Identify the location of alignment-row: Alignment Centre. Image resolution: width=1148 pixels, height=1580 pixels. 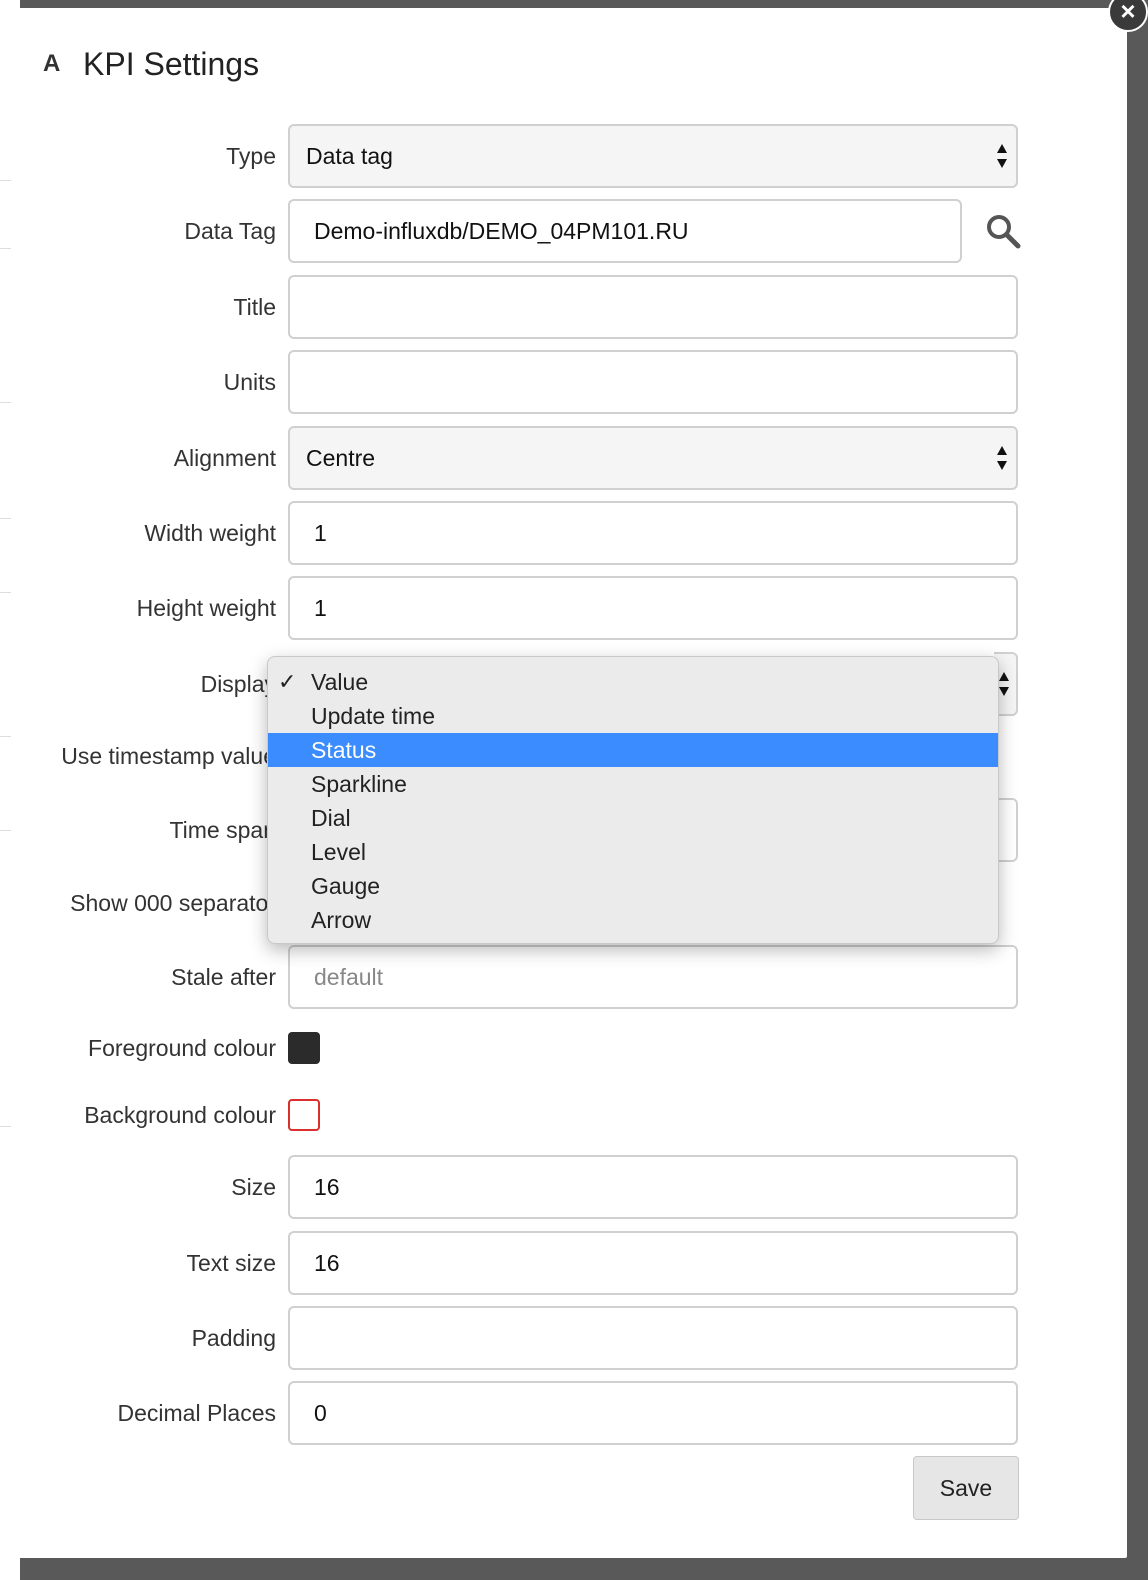
(569, 458).